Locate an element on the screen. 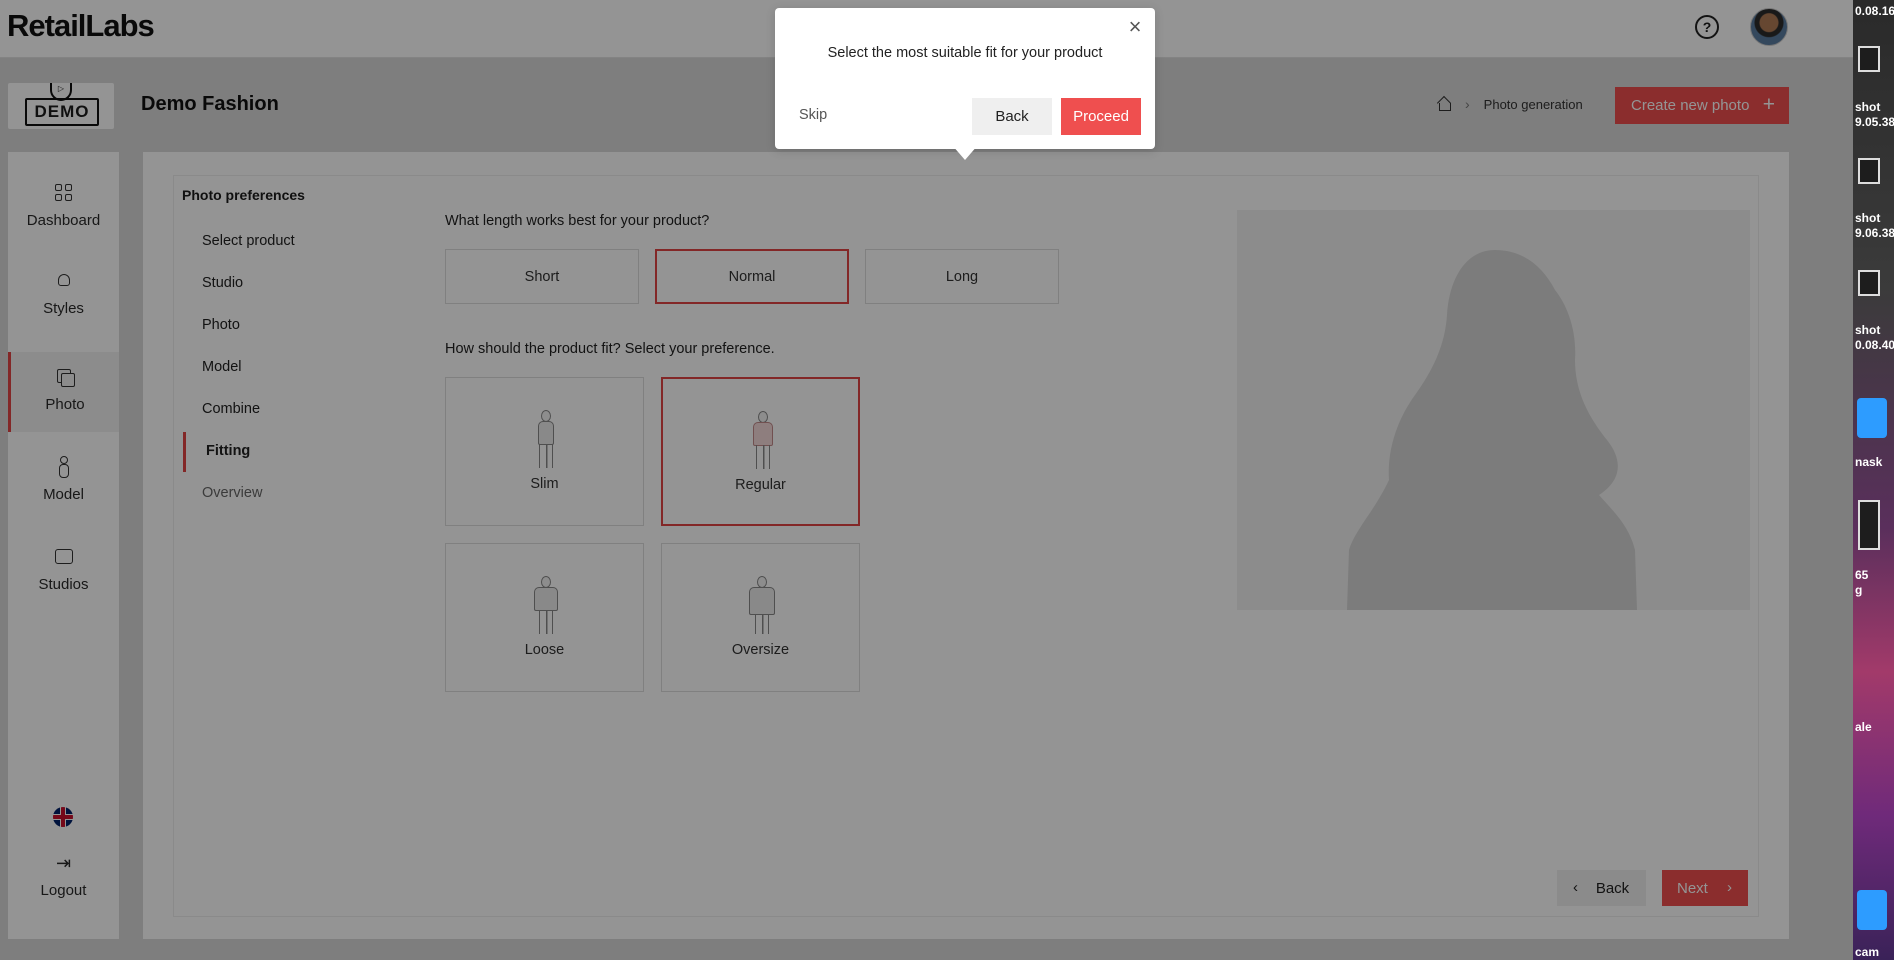  step-studio: Studio is located at coordinates (222, 283).